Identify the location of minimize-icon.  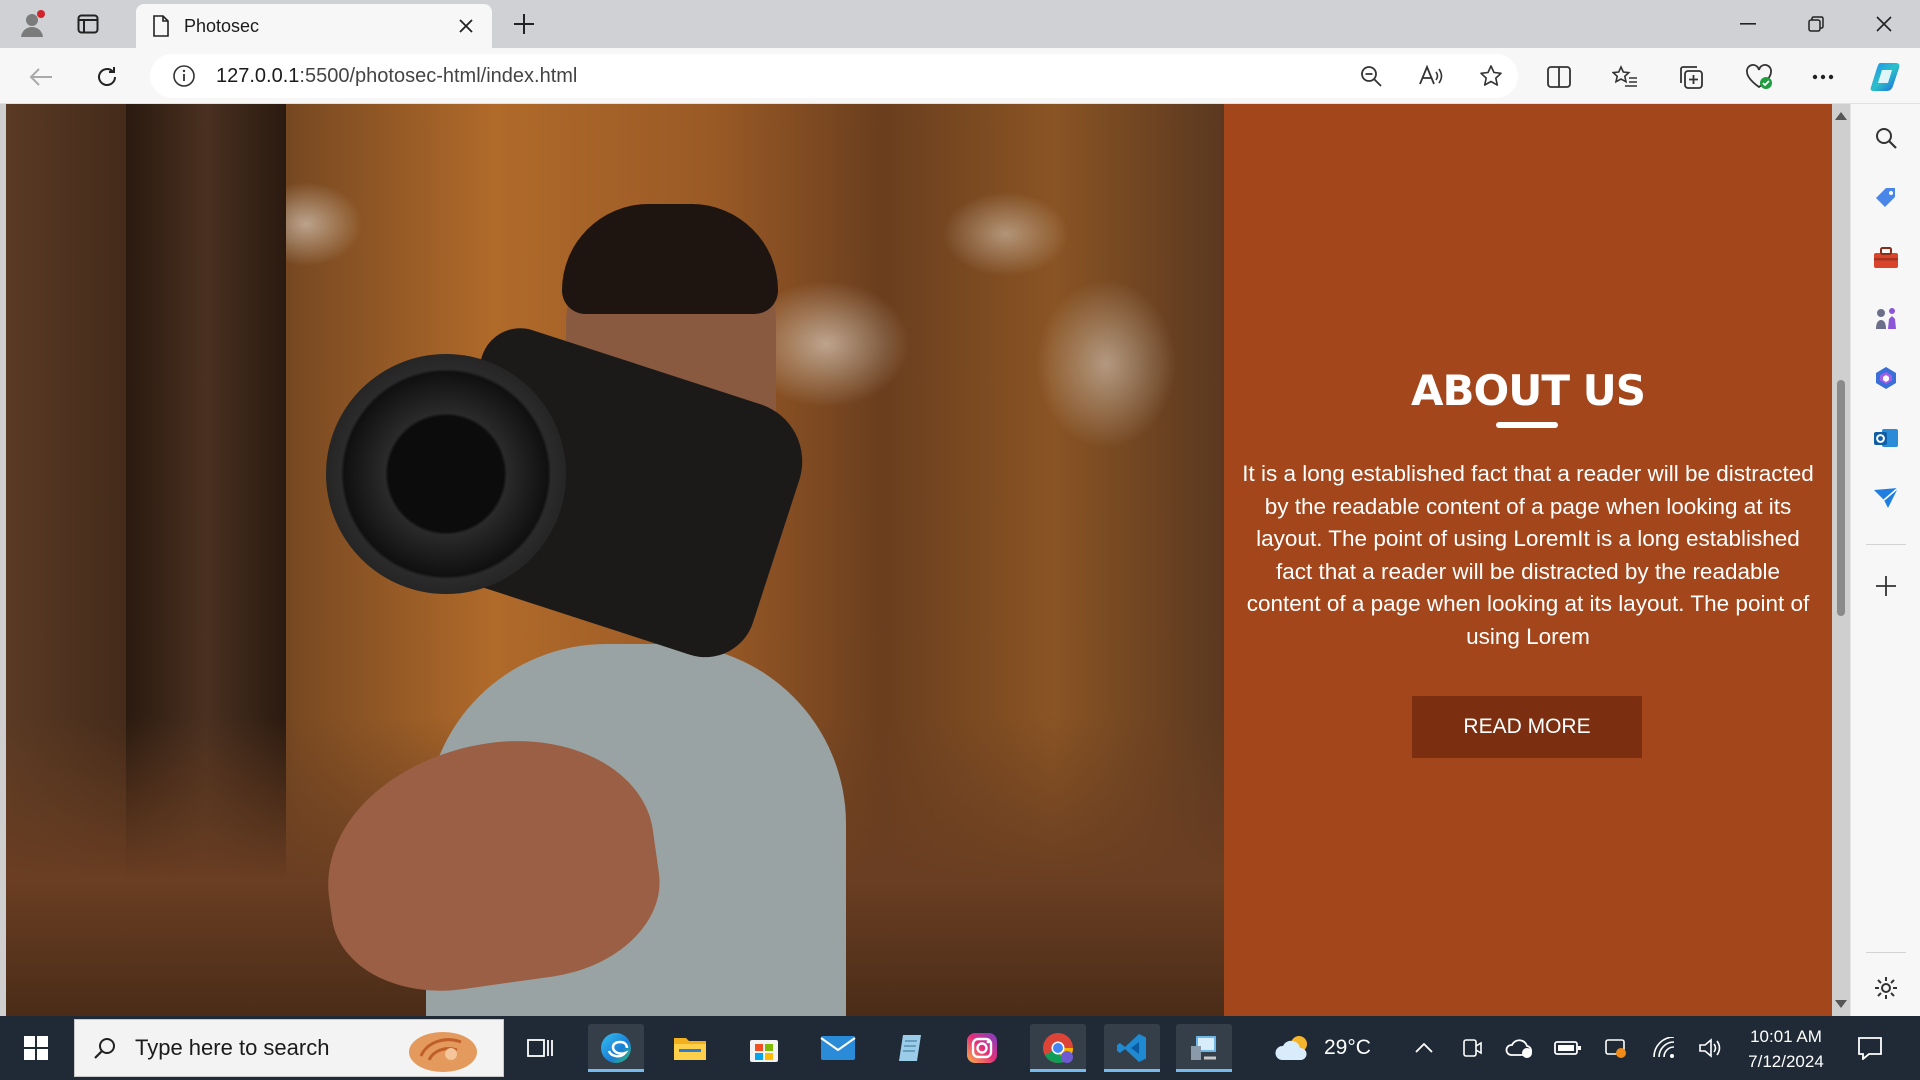
(1748, 24).